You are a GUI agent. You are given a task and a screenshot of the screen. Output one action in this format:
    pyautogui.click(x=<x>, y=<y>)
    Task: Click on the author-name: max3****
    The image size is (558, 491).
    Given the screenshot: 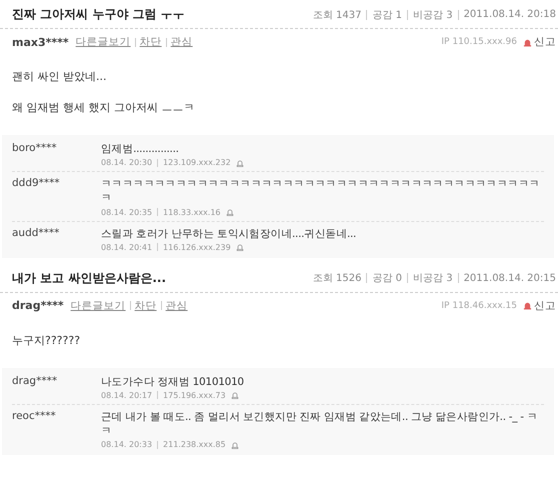 What is the action you would take?
    pyautogui.click(x=40, y=42)
    